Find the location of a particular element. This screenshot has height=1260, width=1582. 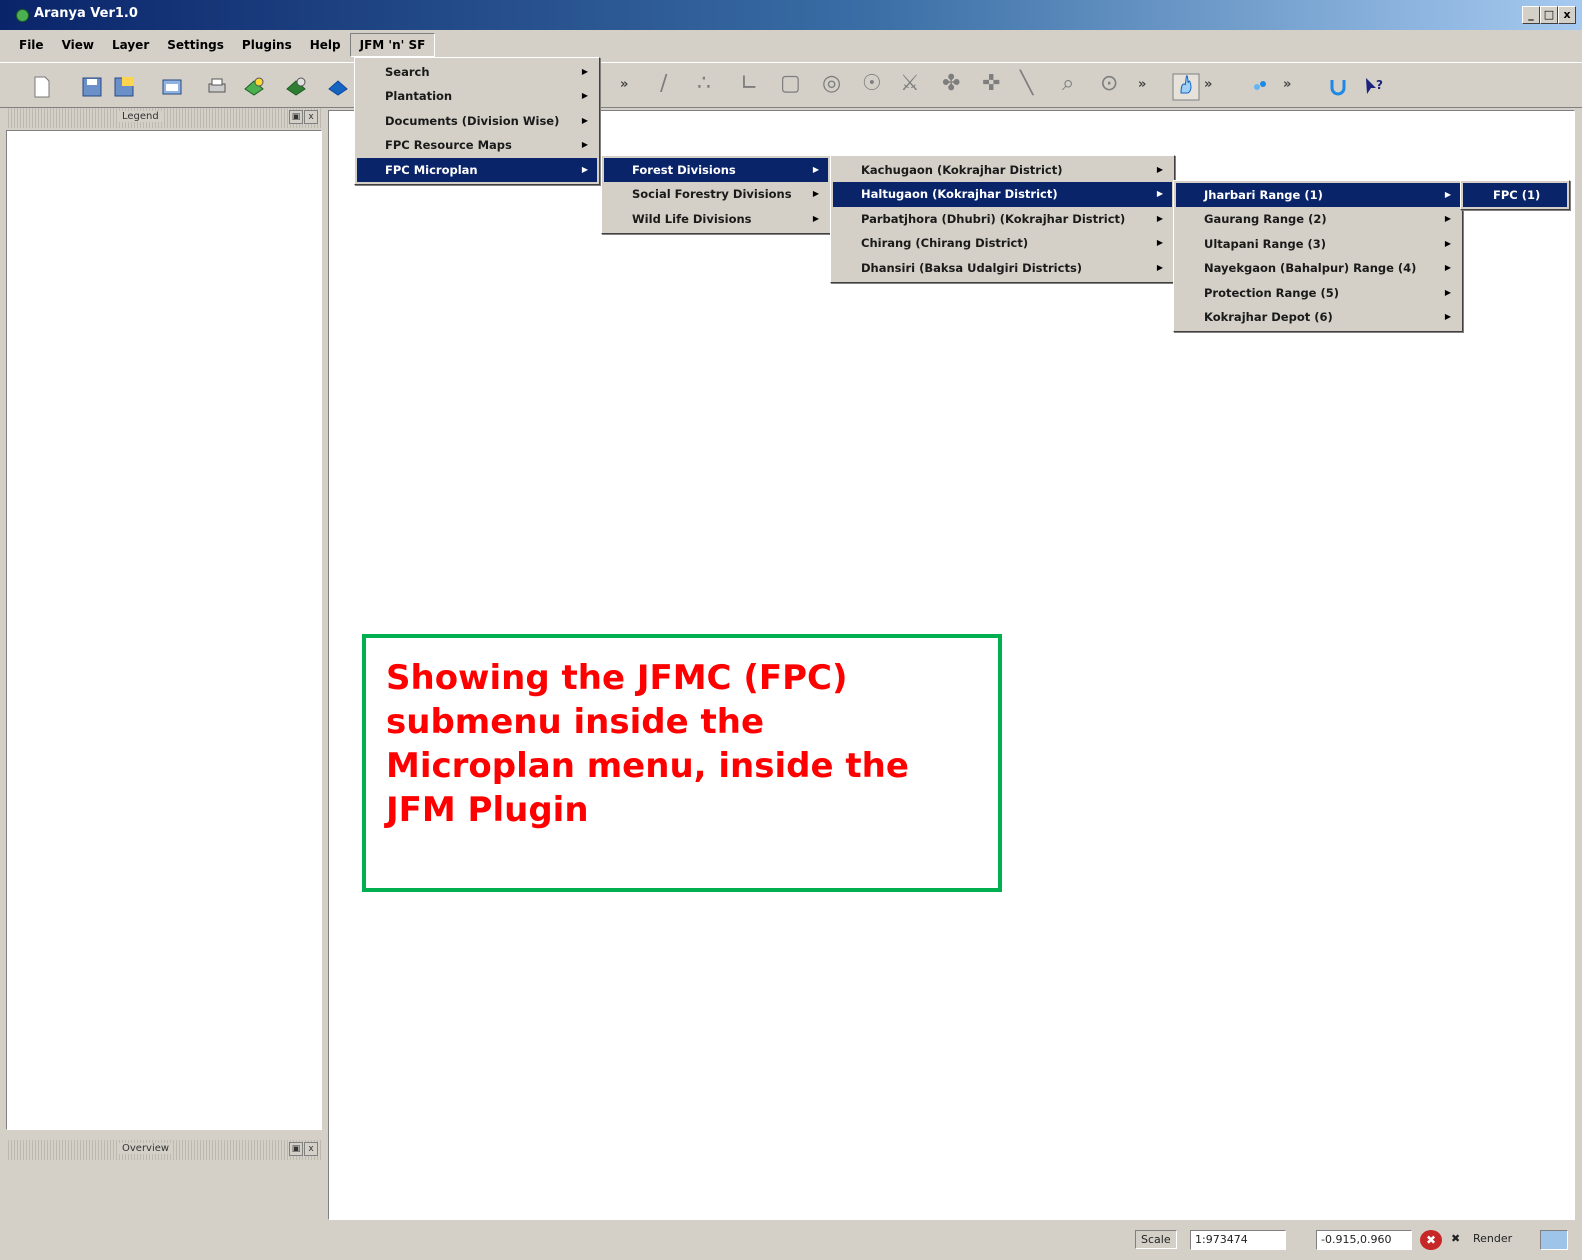

menu-item-nayekgaon-range: Nayekgaon (Bahalpur) Range (4) ▶ is located at coordinates (1318, 268).